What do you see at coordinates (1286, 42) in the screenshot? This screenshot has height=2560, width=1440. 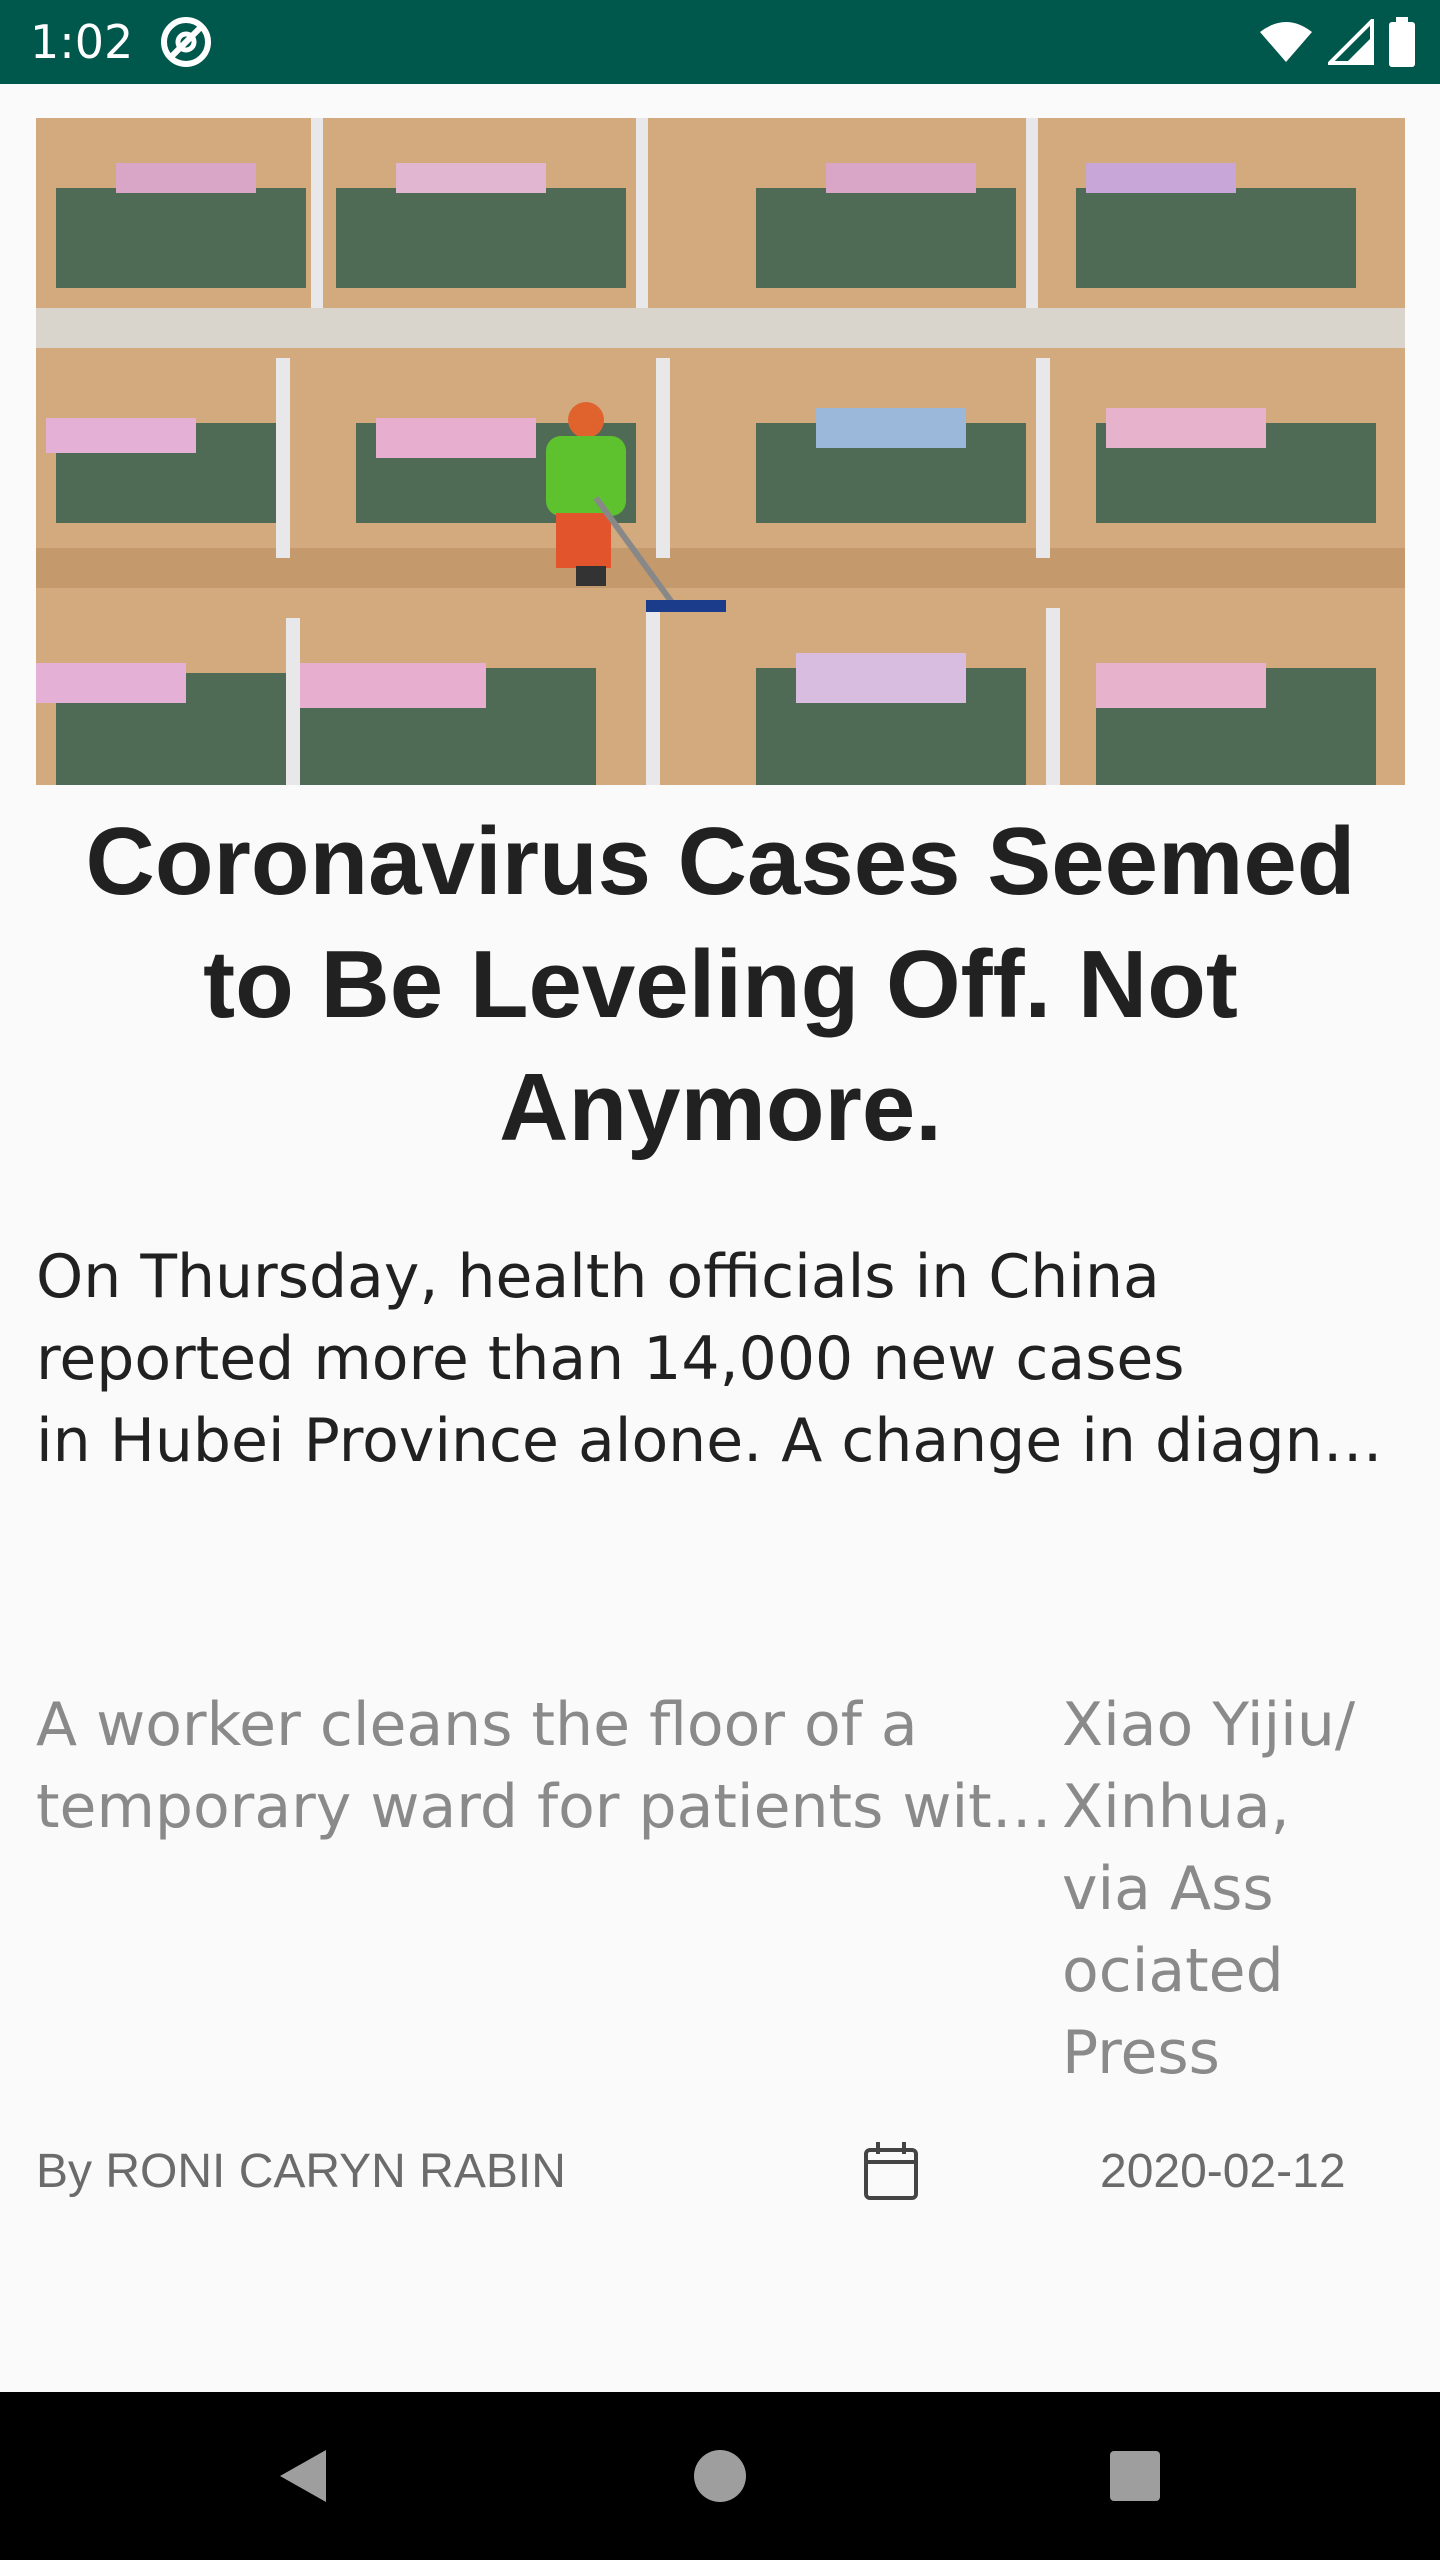 I see `wifi-icon` at bounding box center [1286, 42].